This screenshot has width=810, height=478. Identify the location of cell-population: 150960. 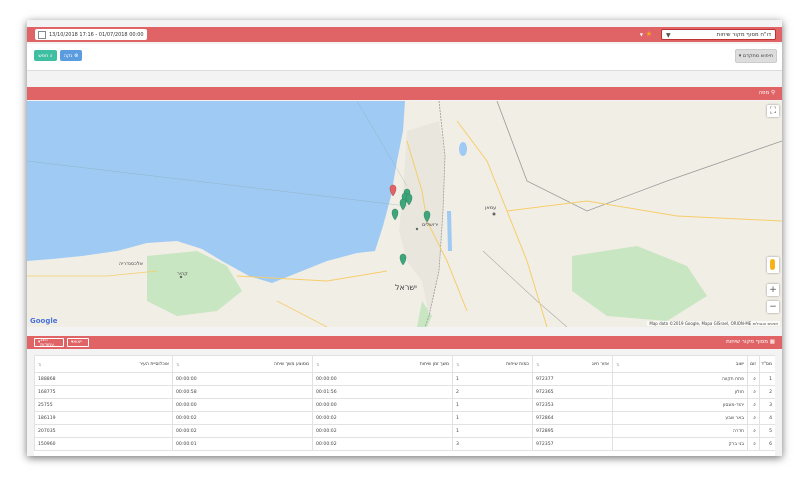
(103, 444).